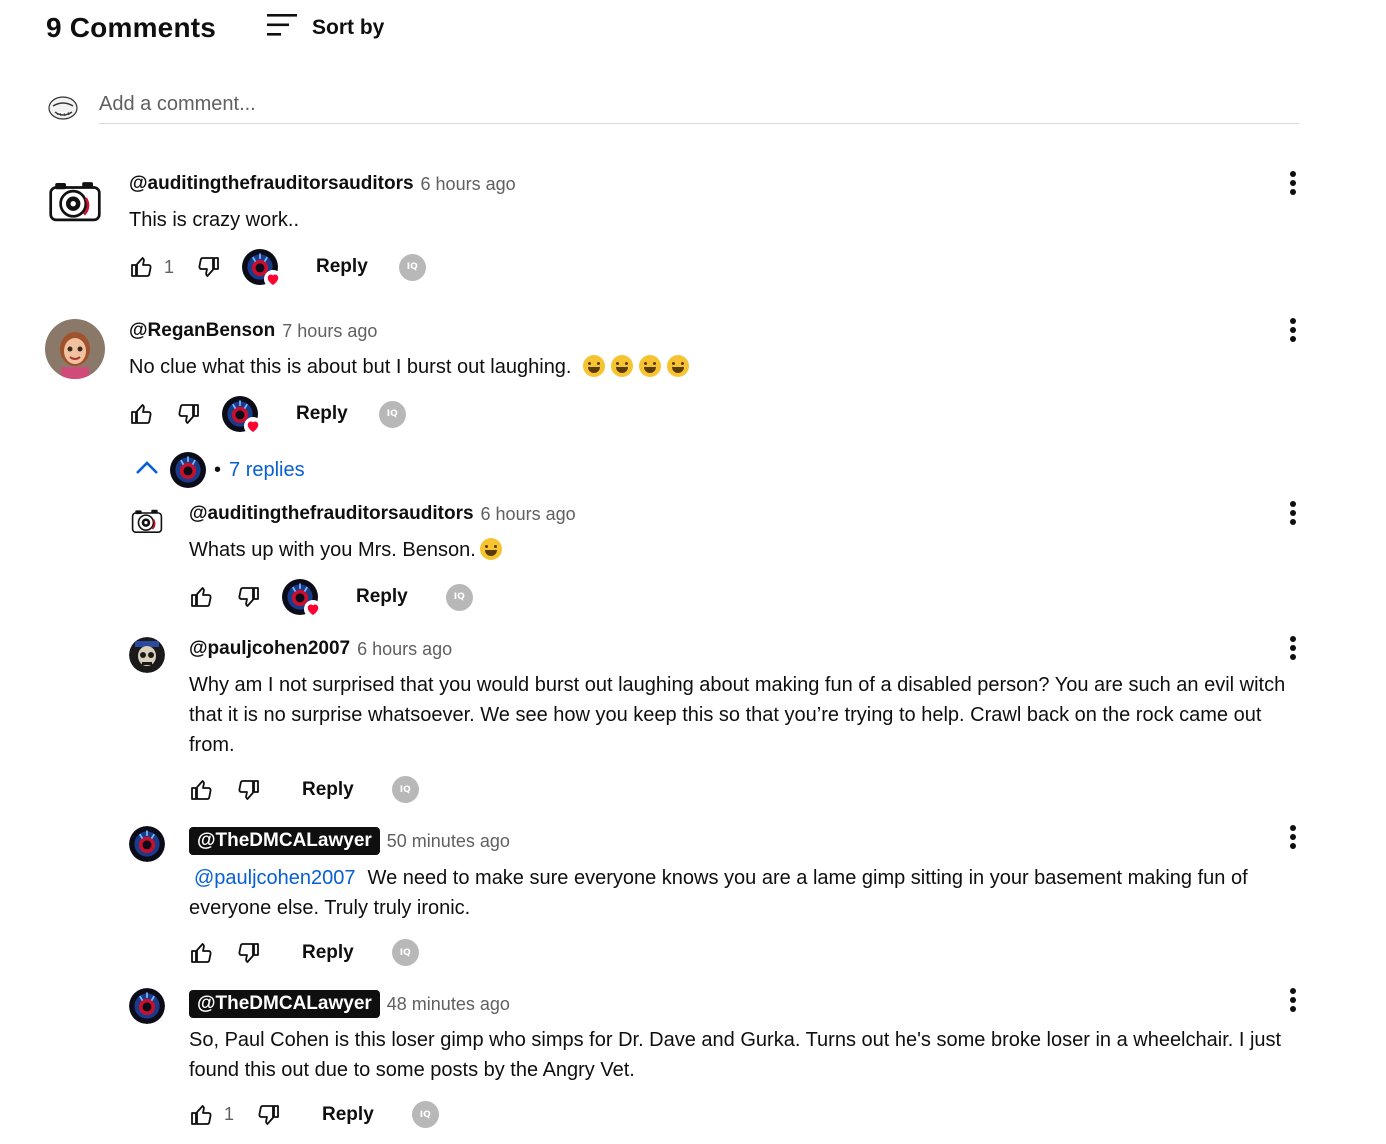 The width and height of the screenshot is (1386, 1144). What do you see at coordinates (202, 331) in the screenshot?
I see `comment-author: @ReganBenson` at bounding box center [202, 331].